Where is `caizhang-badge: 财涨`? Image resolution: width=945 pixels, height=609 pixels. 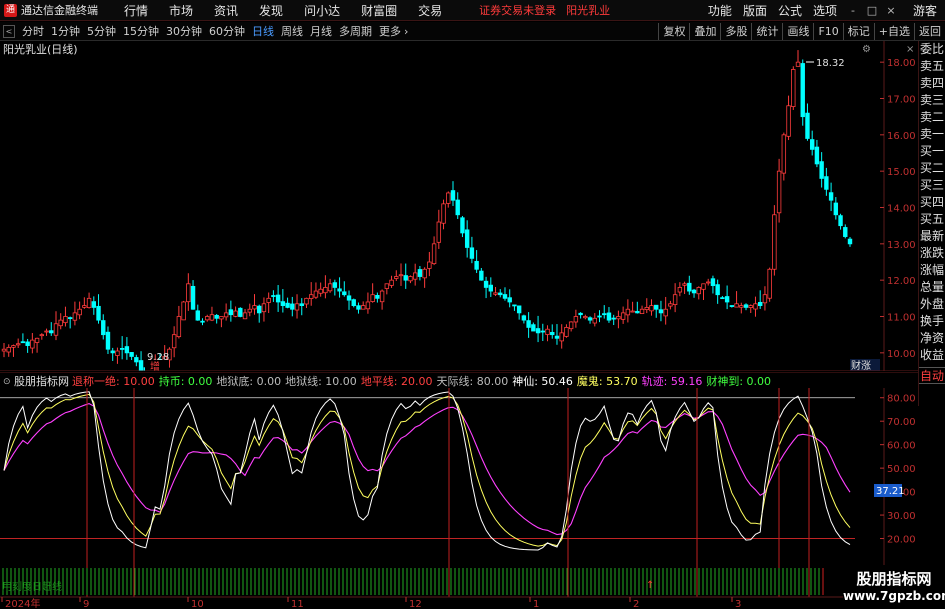 caizhang-badge: 财涨 is located at coordinates (861, 365).